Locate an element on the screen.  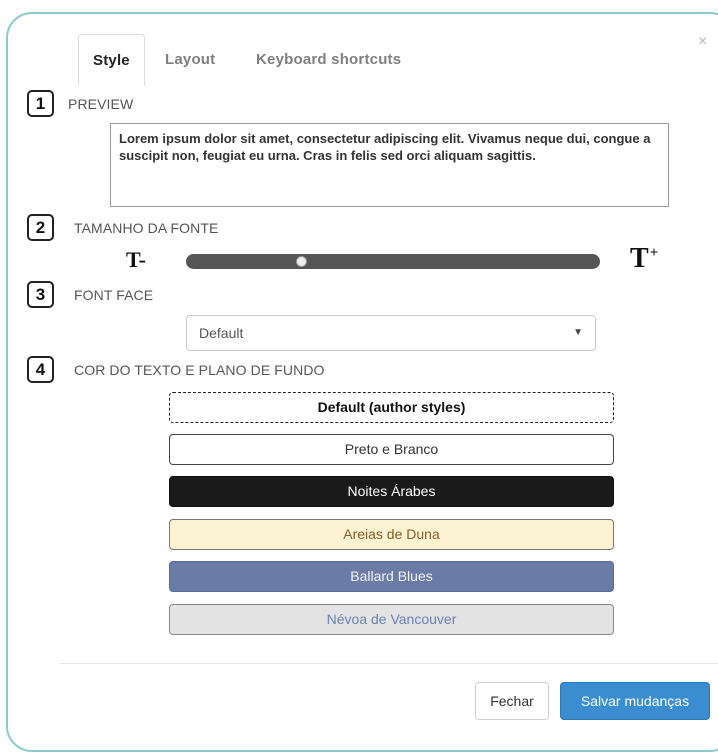
font-size-label: TAMANHO DA FONTE is located at coordinates (146, 228).